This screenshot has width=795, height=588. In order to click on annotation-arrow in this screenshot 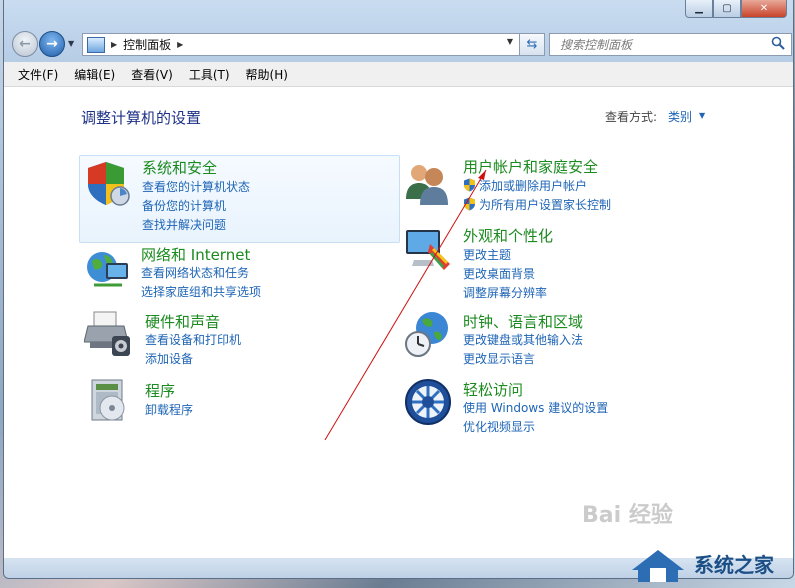, I will do `click(405, 305)`.